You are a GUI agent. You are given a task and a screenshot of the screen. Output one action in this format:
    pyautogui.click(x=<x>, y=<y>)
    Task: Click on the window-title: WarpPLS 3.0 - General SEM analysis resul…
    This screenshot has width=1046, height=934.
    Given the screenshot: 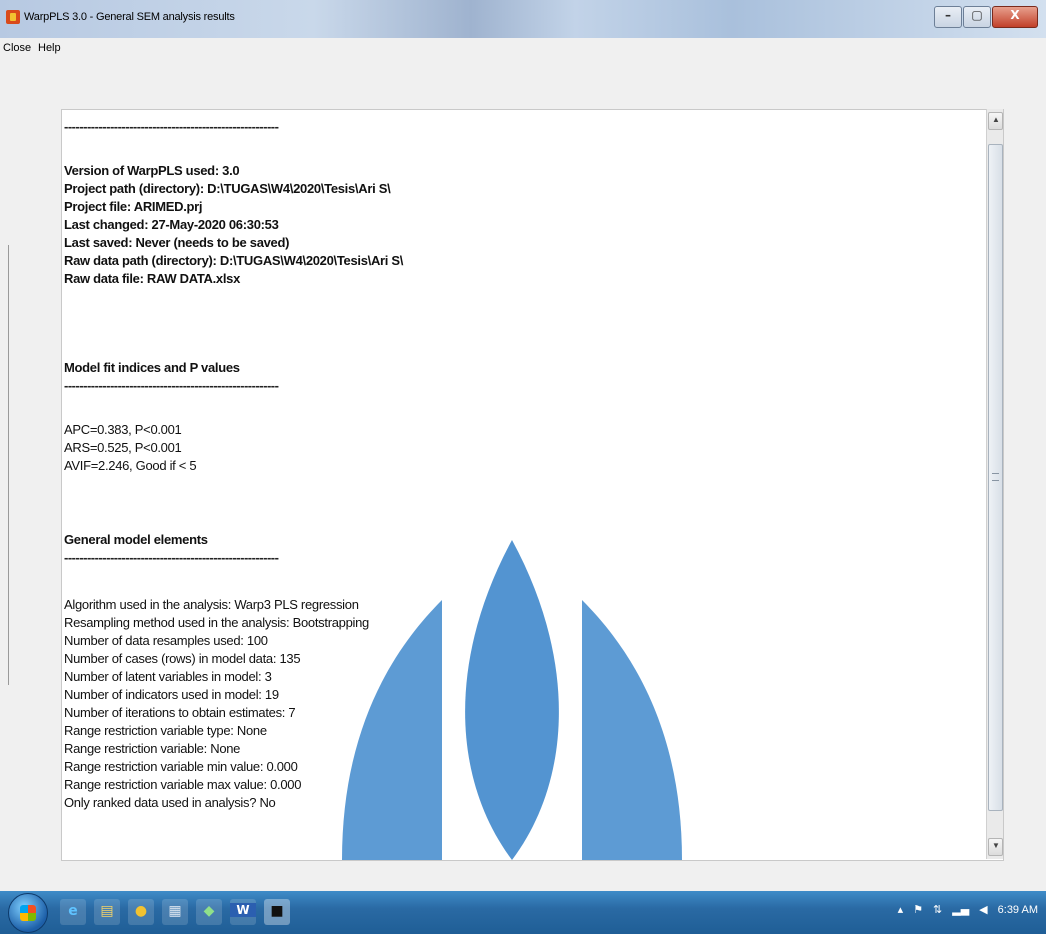 What is the action you would take?
    pyautogui.click(x=129, y=17)
    